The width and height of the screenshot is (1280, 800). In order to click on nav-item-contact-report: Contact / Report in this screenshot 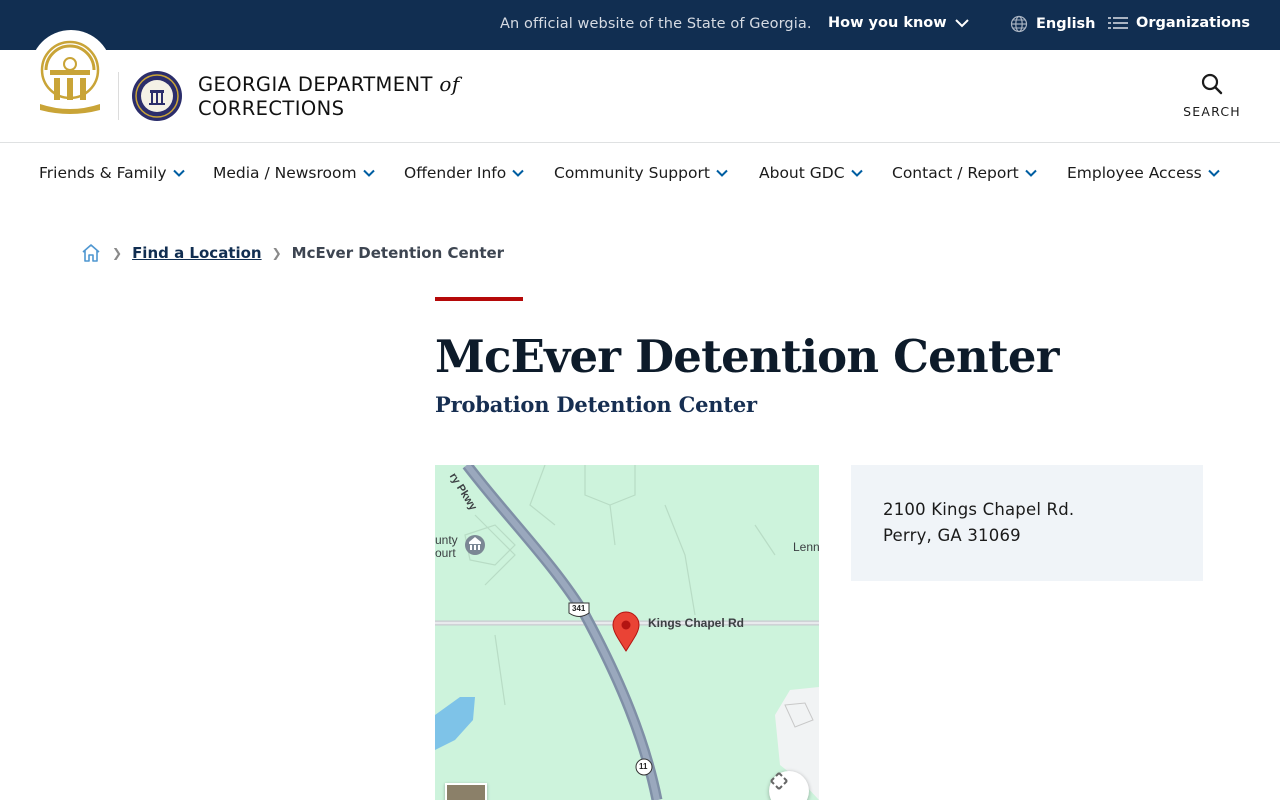, I will do `click(964, 173)`.